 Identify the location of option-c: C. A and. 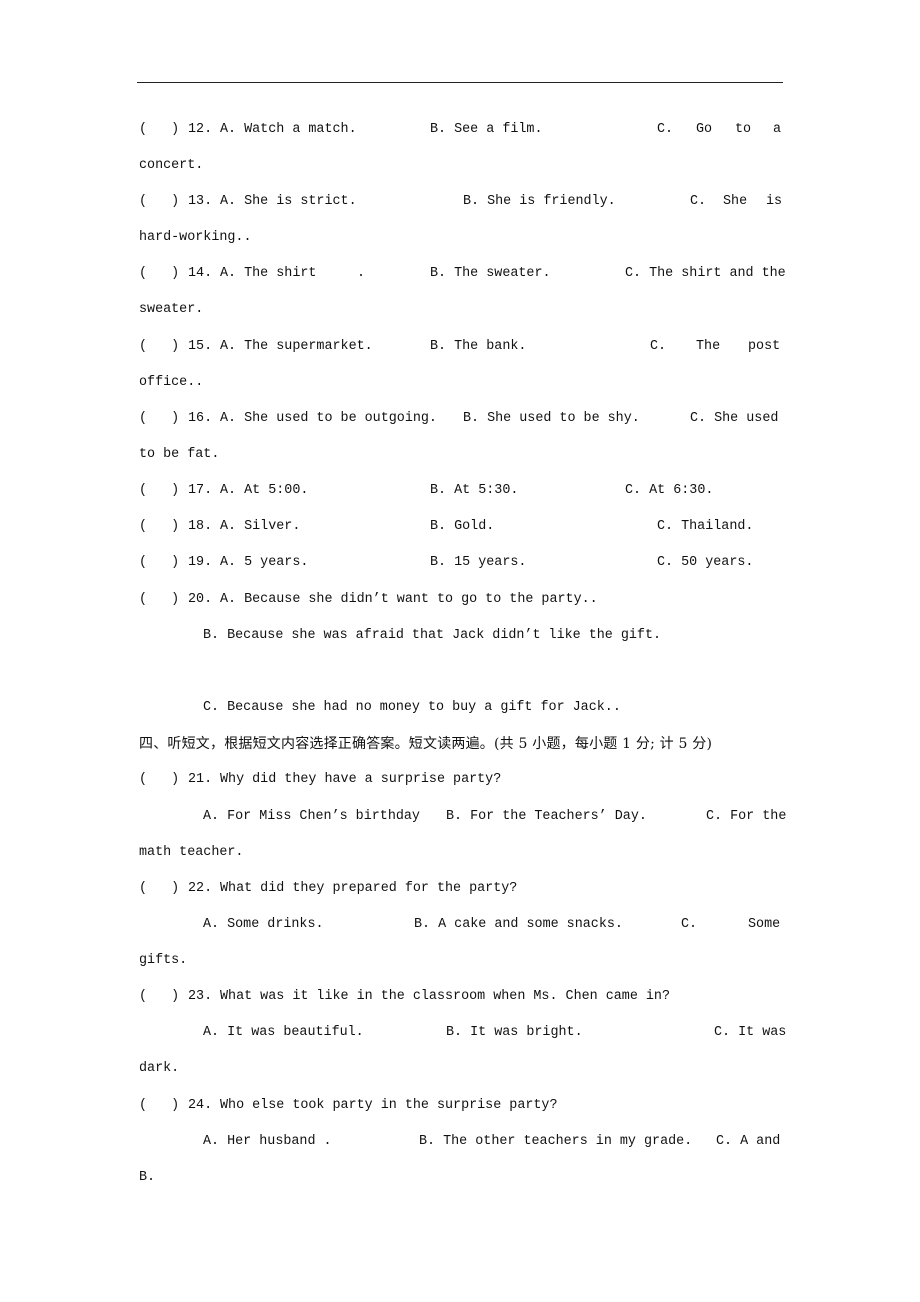
(748, 1141).